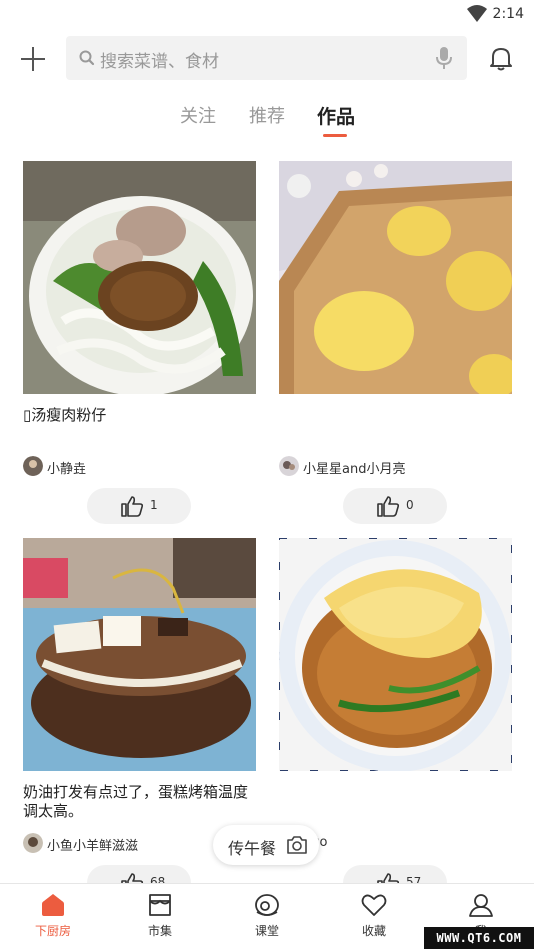  I want to click on search-icon, so click(87, 58).